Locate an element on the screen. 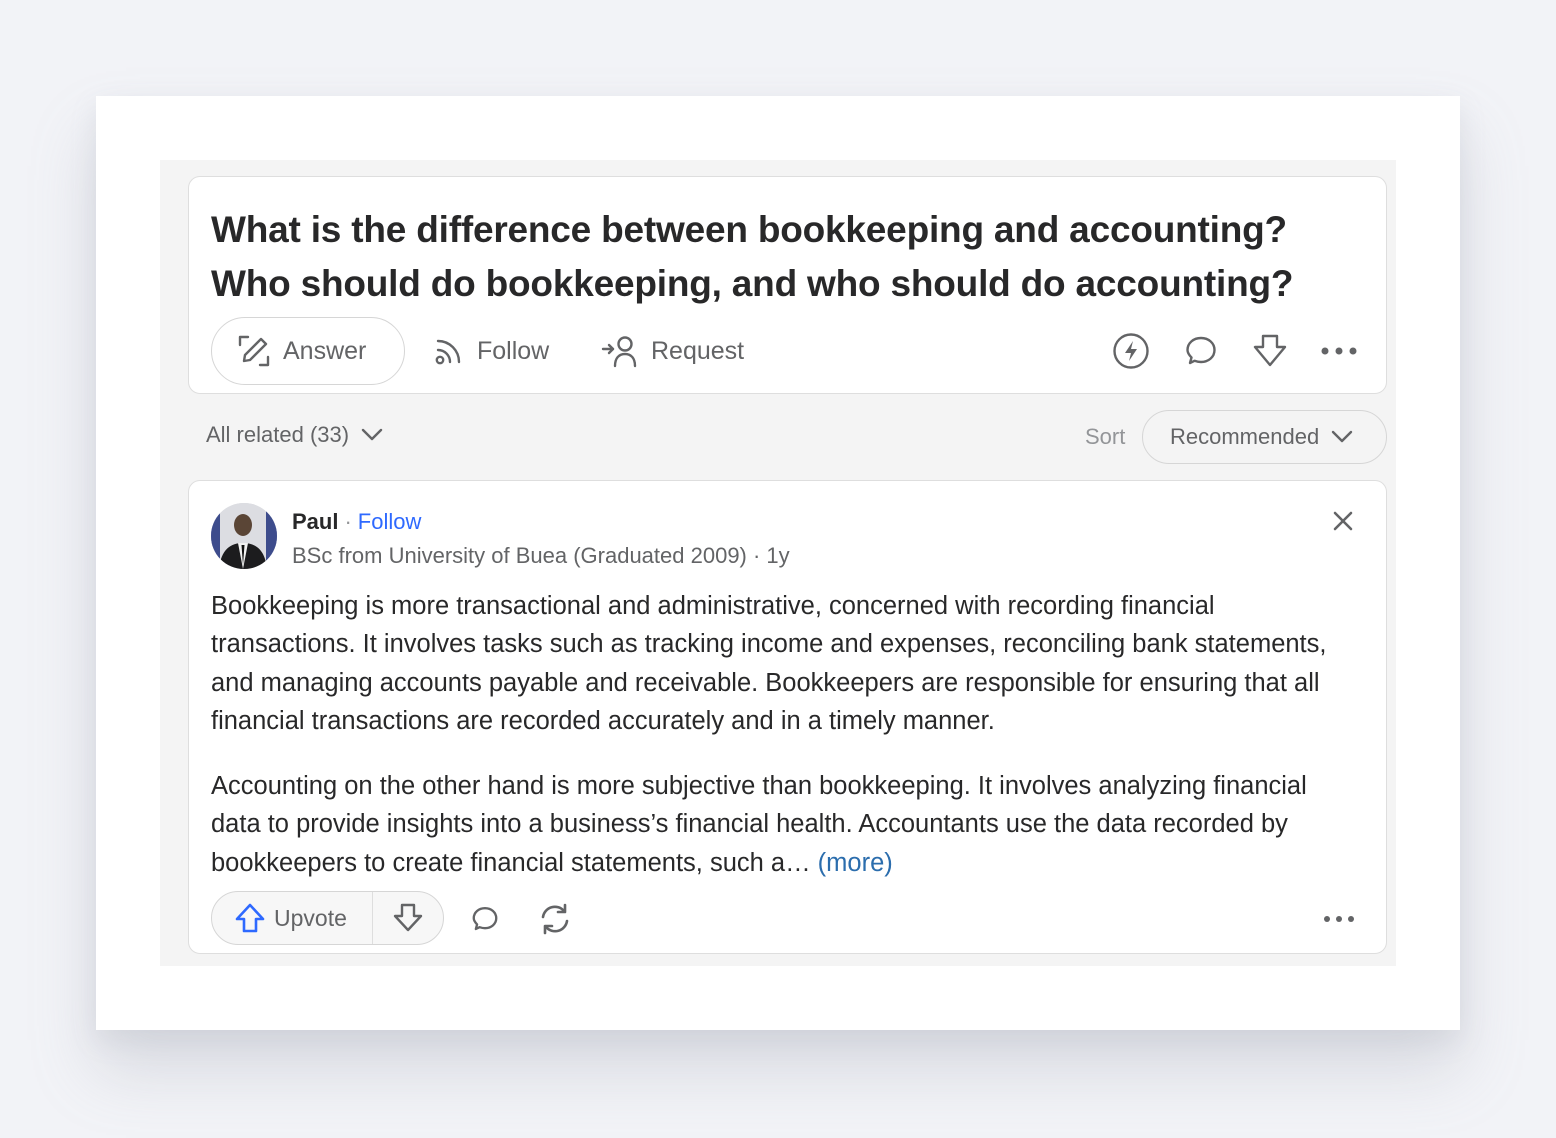 The height and width of the screenshot is (1138, 1556). question-action-row: Answer Follow Request is located at coordinates (791, 351).